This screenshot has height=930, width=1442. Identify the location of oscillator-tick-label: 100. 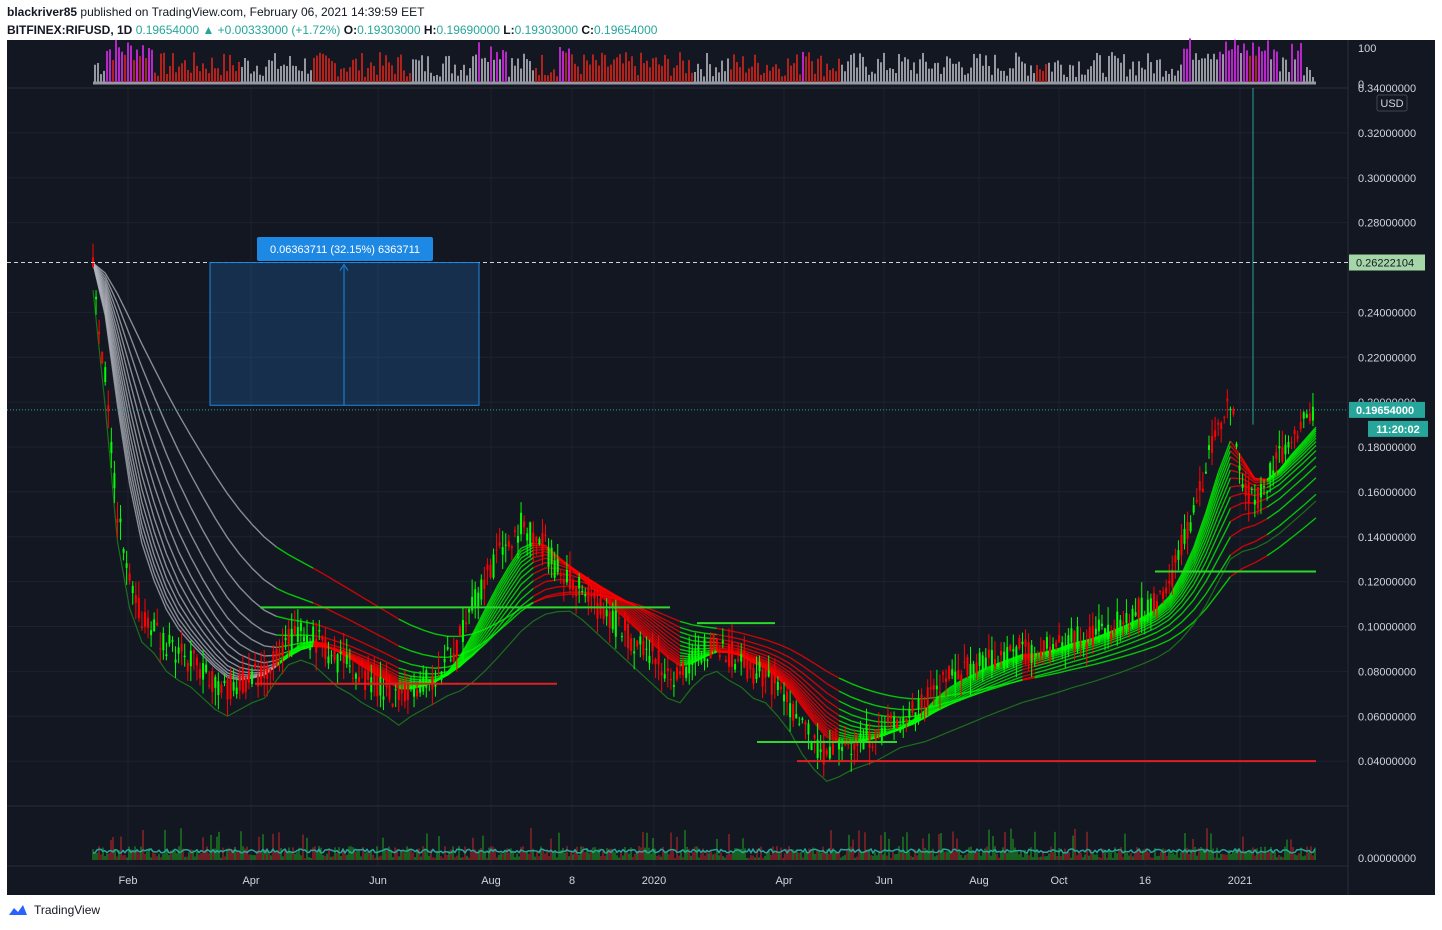
(1367, 49).